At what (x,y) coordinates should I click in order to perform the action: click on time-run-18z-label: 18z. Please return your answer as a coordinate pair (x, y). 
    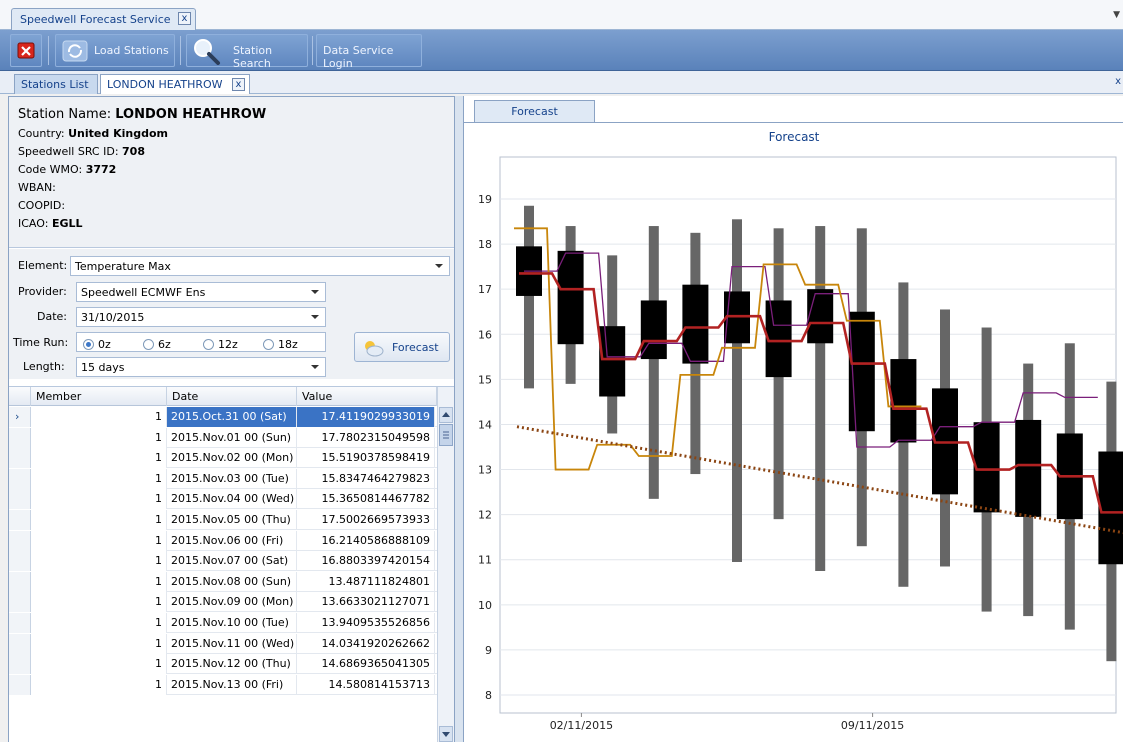
    Looking at the image, I should click on (288, 344).